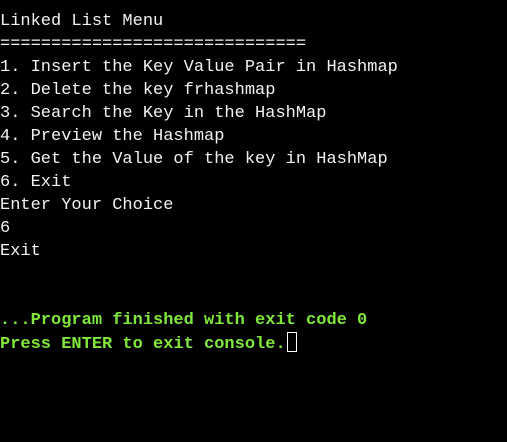 This screenshot has width=507, height=442. I want to click on menu-option-preview: 4. Preview the Hashmap, so click(112, 136).